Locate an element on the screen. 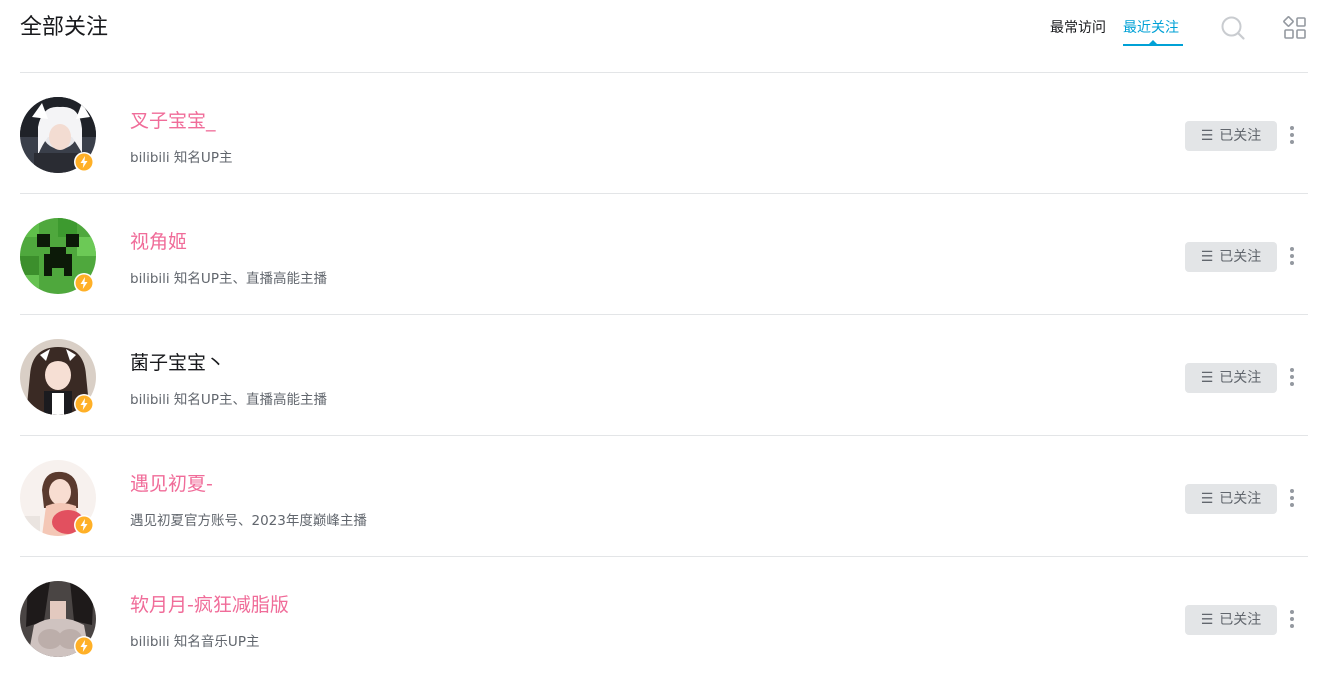 The width and height of the screenshot is (1328, 677). tab-active-underline is located at coordinates (1153, 45).